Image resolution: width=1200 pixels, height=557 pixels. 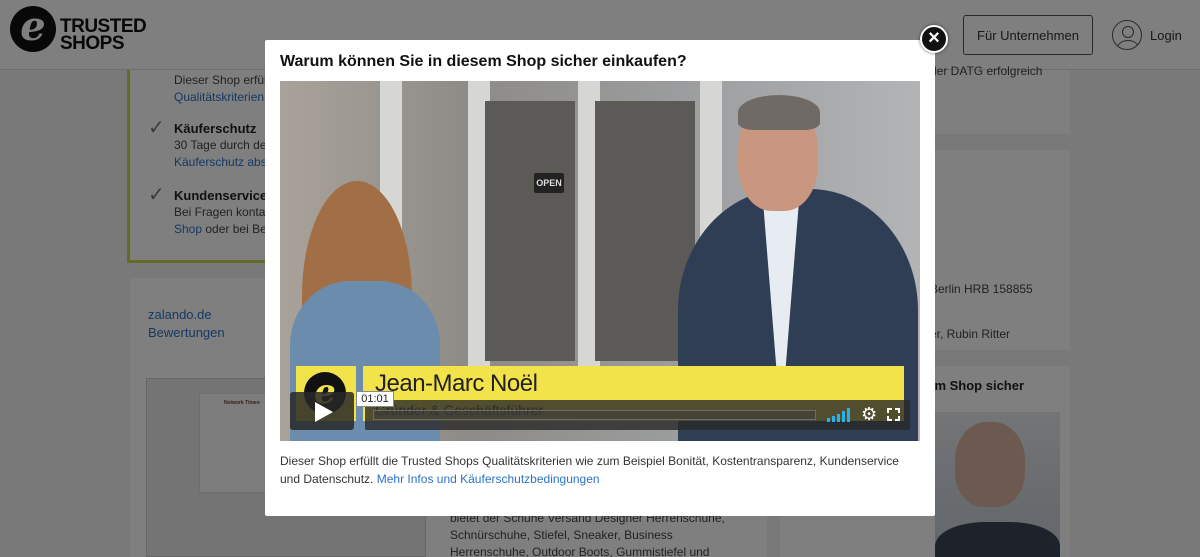 What do you see at coordinates (934, 39) in the screenshot?
I see `close-icon: ×` at bounding box center [934, 39].